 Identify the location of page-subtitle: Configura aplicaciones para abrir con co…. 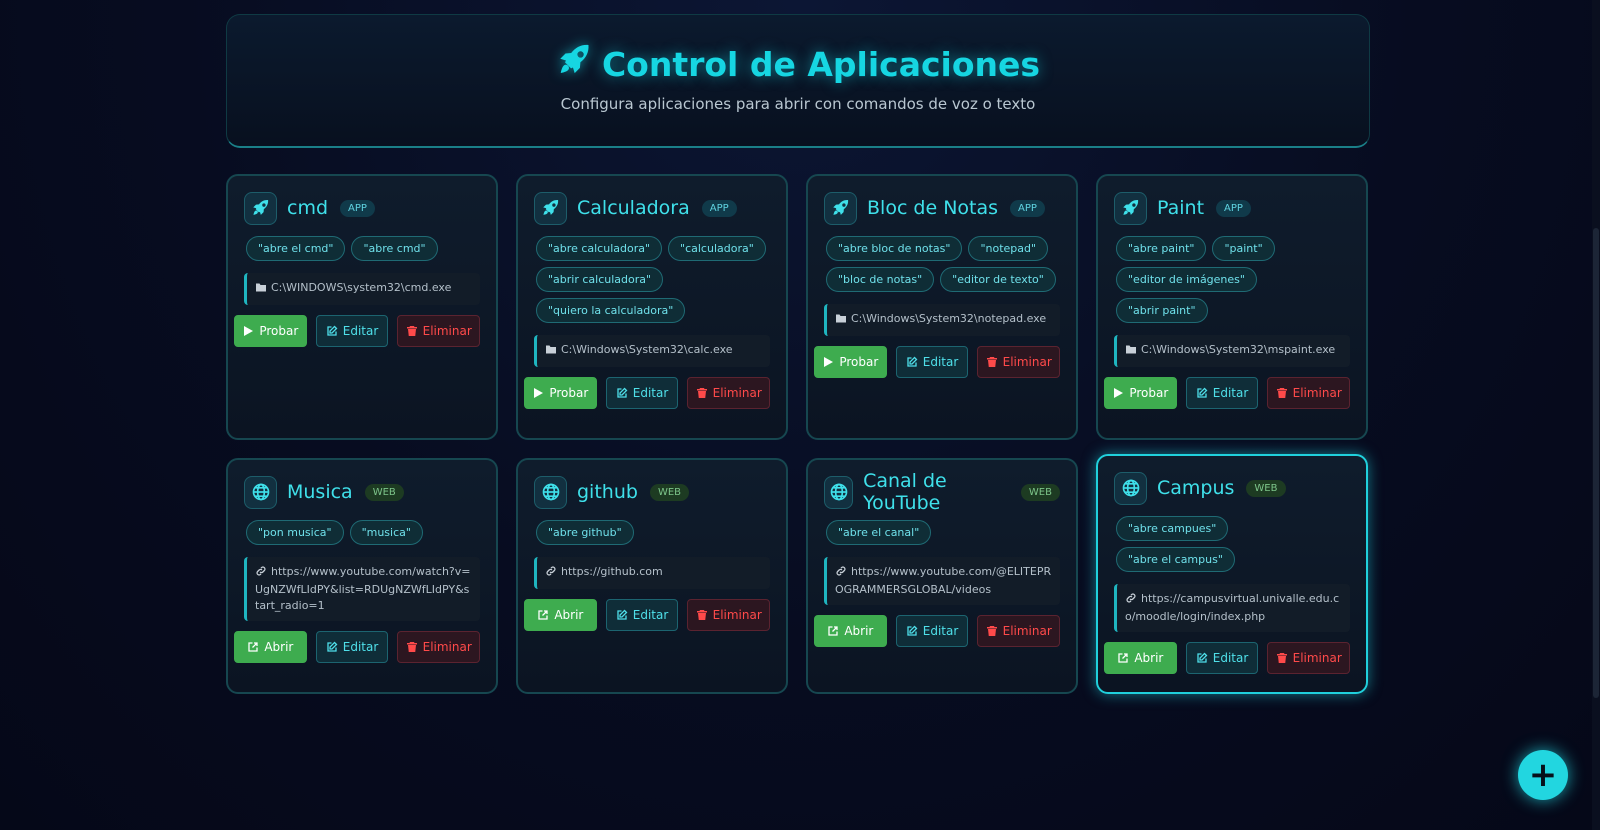
(798, 104).